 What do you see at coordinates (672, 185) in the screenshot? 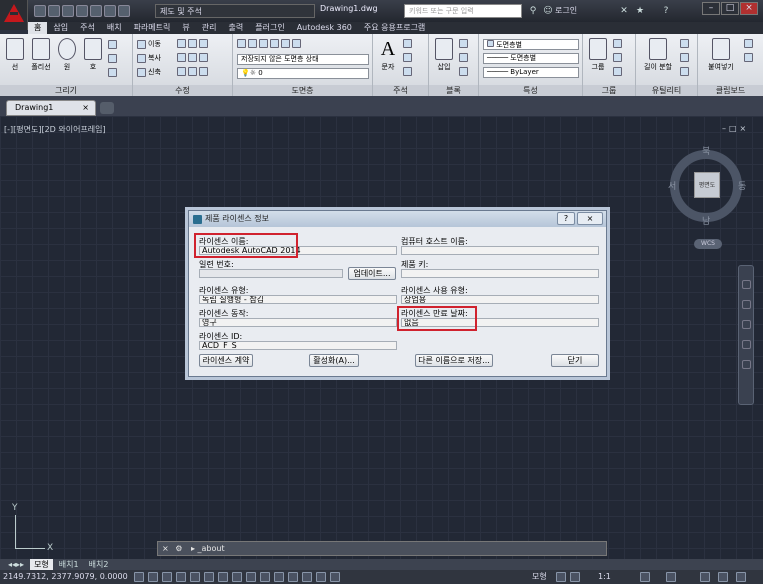
I see `compass-west: 서` at bounding box center [672, 185].